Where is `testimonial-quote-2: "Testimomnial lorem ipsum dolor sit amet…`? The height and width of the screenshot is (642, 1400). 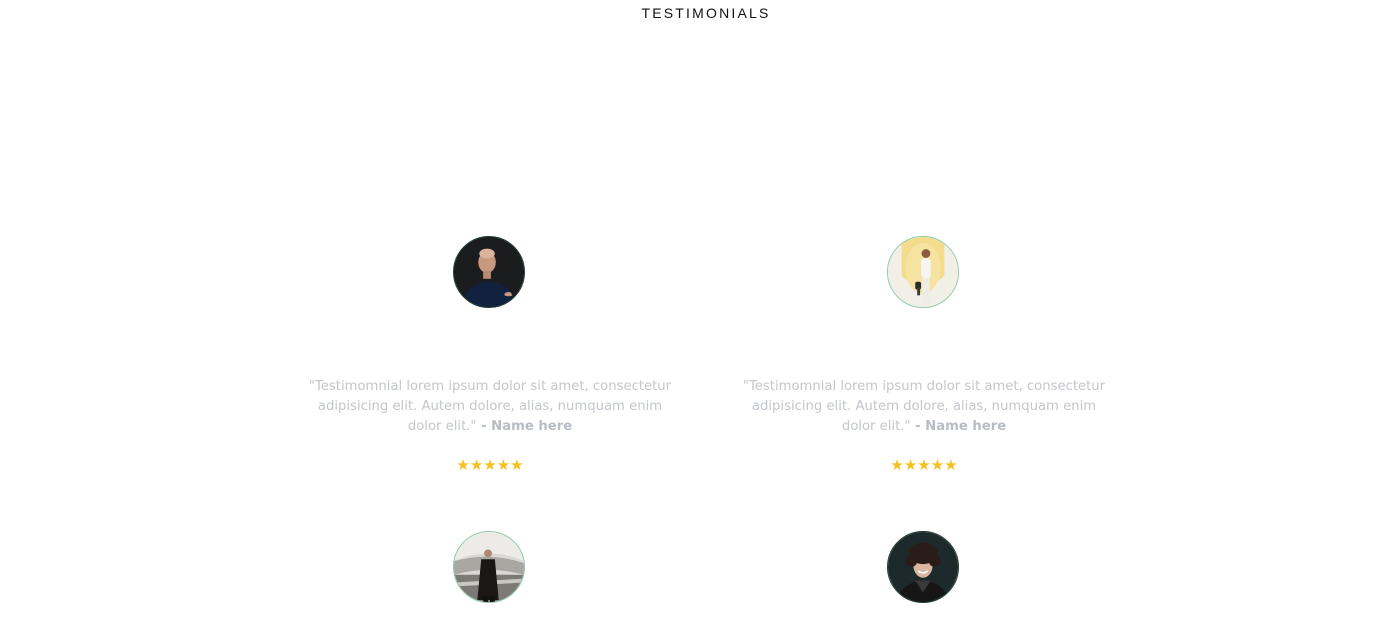
testimonial-quote-2: "Testimomnial lorem ipsum dolor sit amet… is located at coordinates (924, 407).